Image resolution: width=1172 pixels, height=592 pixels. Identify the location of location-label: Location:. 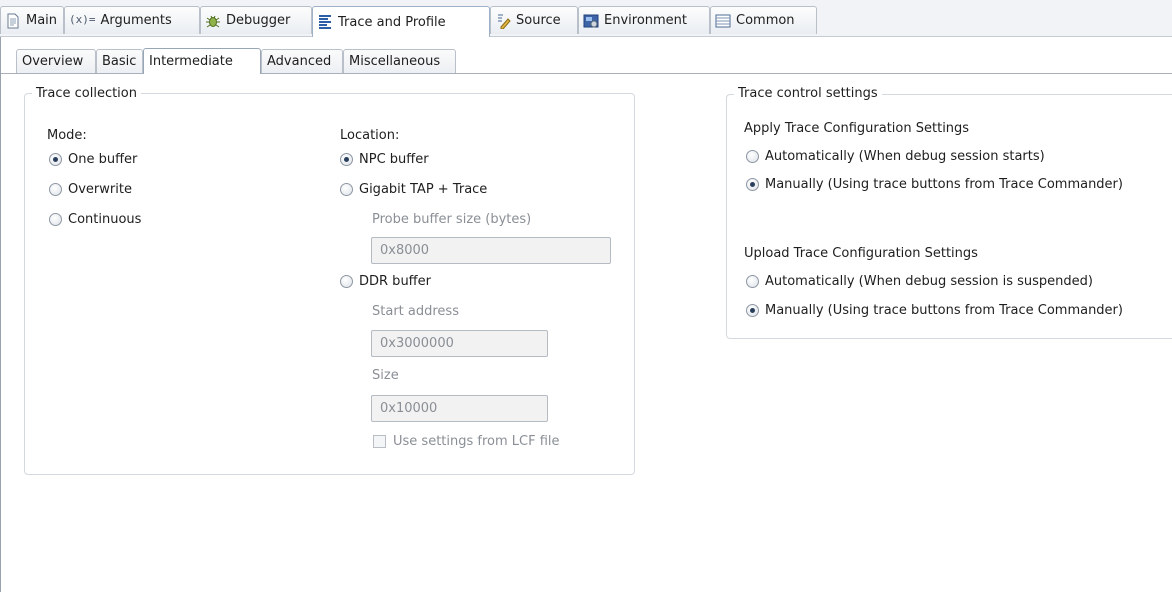
(370, 135).